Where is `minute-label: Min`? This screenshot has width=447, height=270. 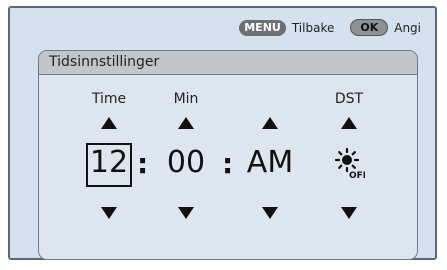 minute-label: Min is located at coordinates (186, 99).